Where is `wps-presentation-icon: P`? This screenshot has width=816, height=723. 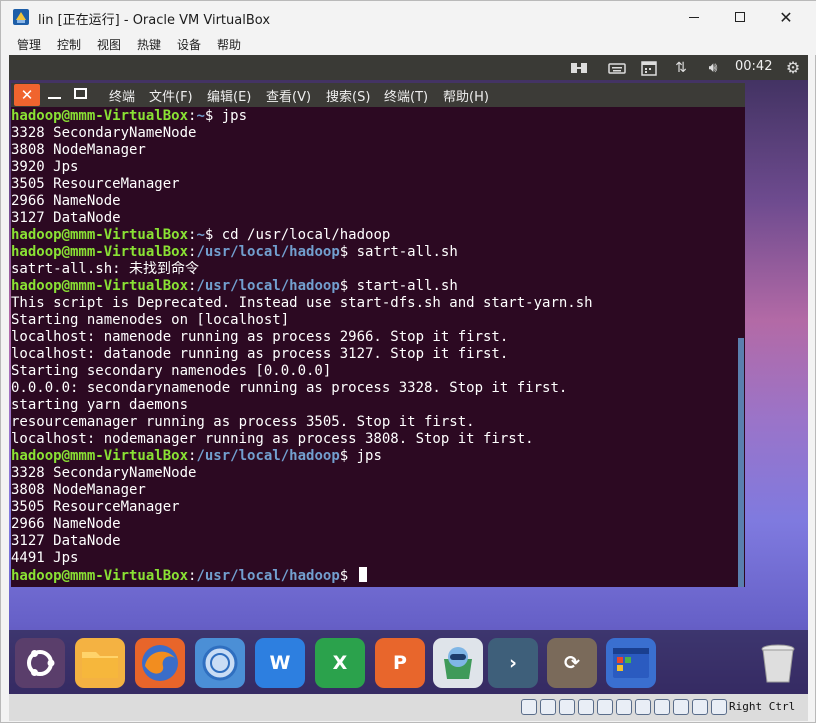
wps-presentation-icon: P is located at coordinates (400, 663).